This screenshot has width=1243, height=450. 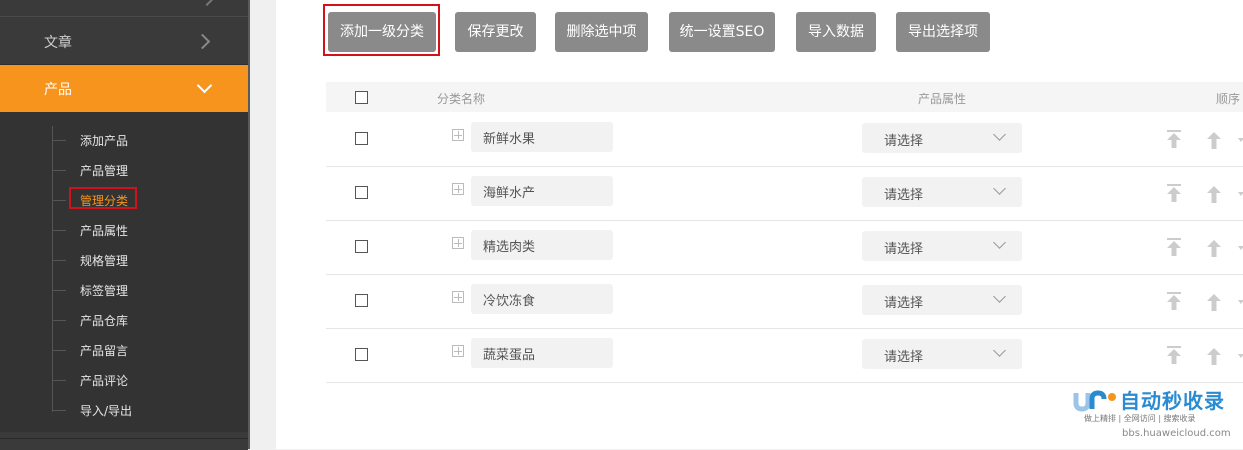 What do you see at coordinates (58, 90) in the screenshot?
I see `sidebar-item-label: 产品` at bounding box center [58, 90].